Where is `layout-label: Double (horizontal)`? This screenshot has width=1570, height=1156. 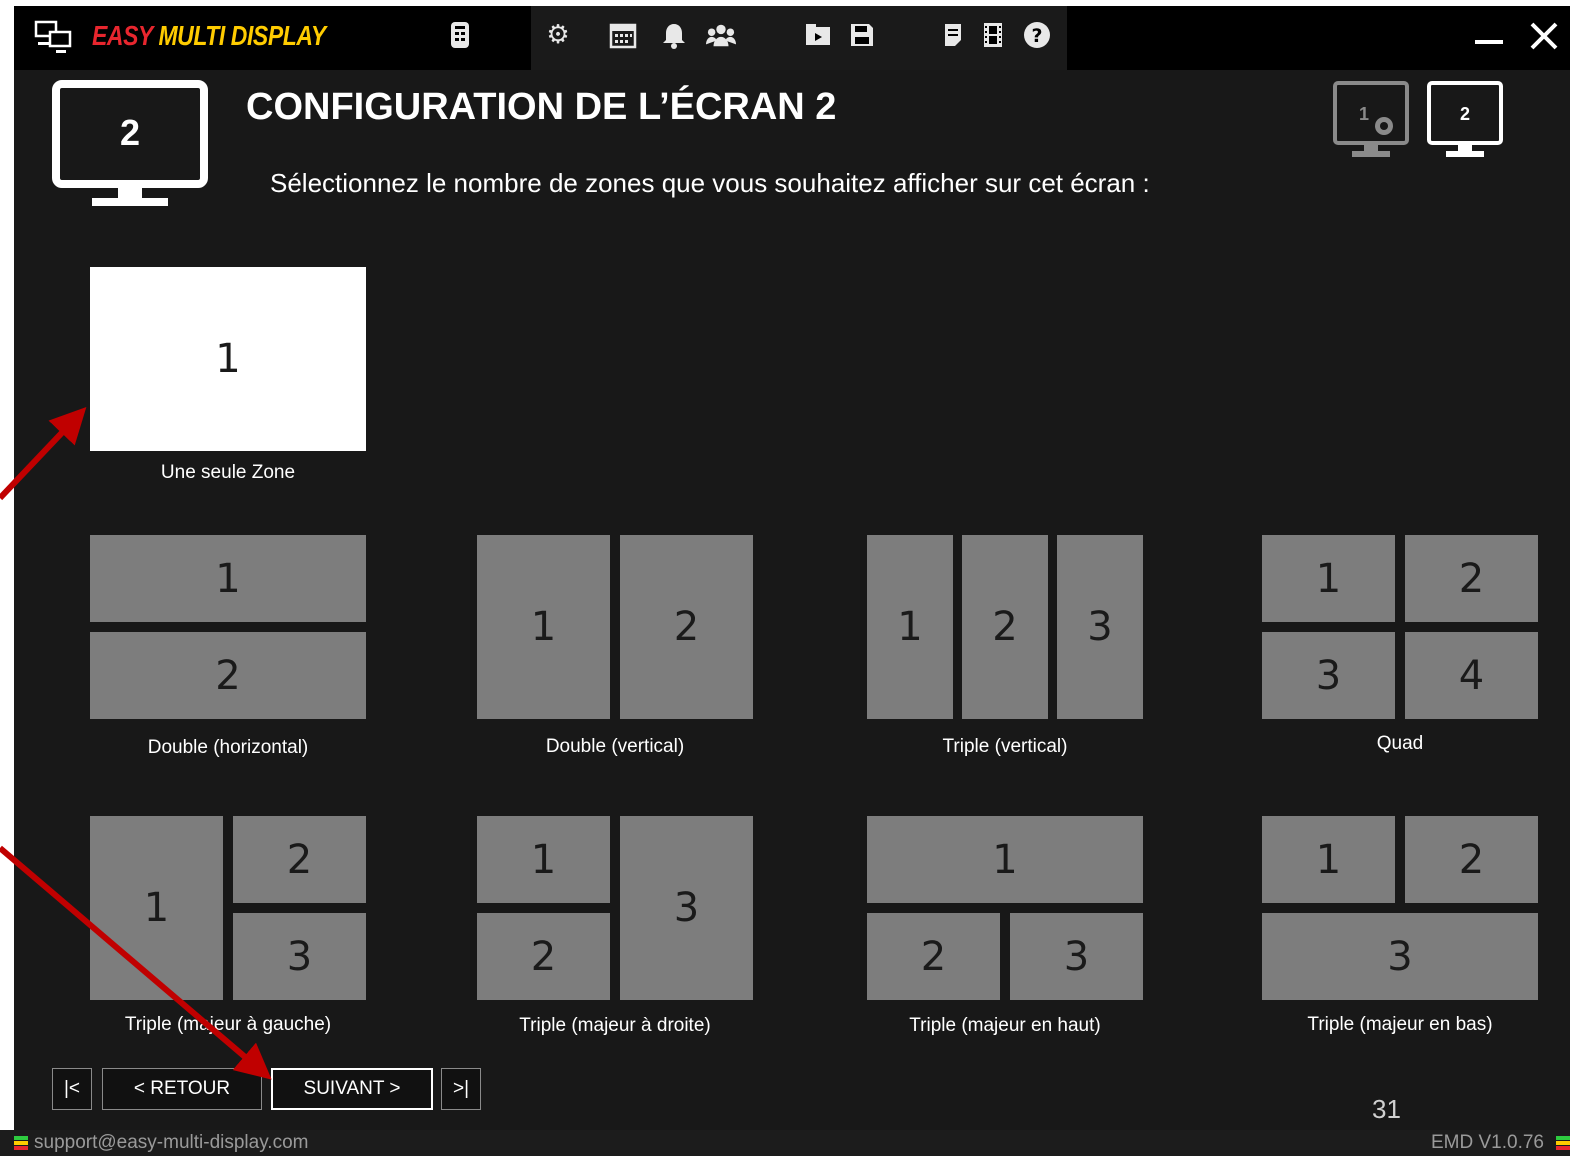 layout-label: Double (horizontal) is located at coordinates (228, 747).